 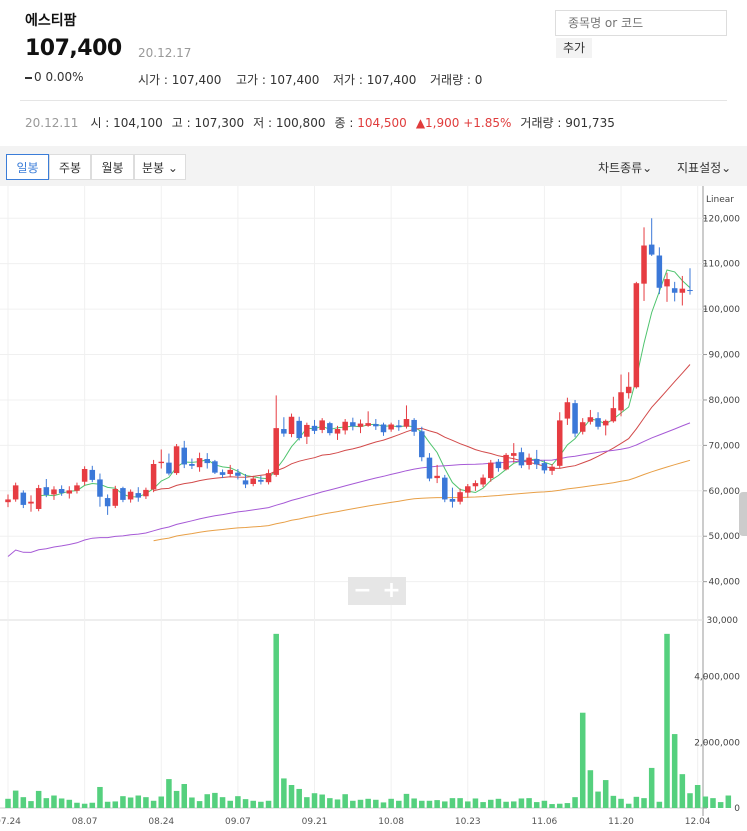 What do you see at coordinates (373, 166) in the screenshot?
I see `chart-toolbar: 일봉 주봉 월봉 분봉 ⌄ 차트종류⌄ 지표설정⌄` at bounding box center [373, 166].